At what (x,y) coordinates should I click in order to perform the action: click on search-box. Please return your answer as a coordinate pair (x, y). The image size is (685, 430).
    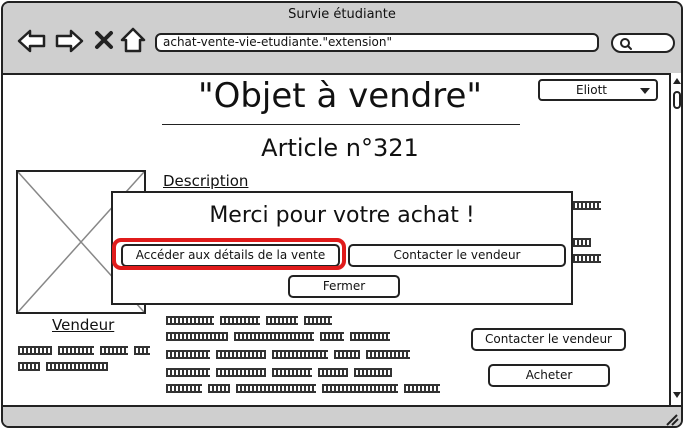
    Looking at the image, I should click on (643, 43).